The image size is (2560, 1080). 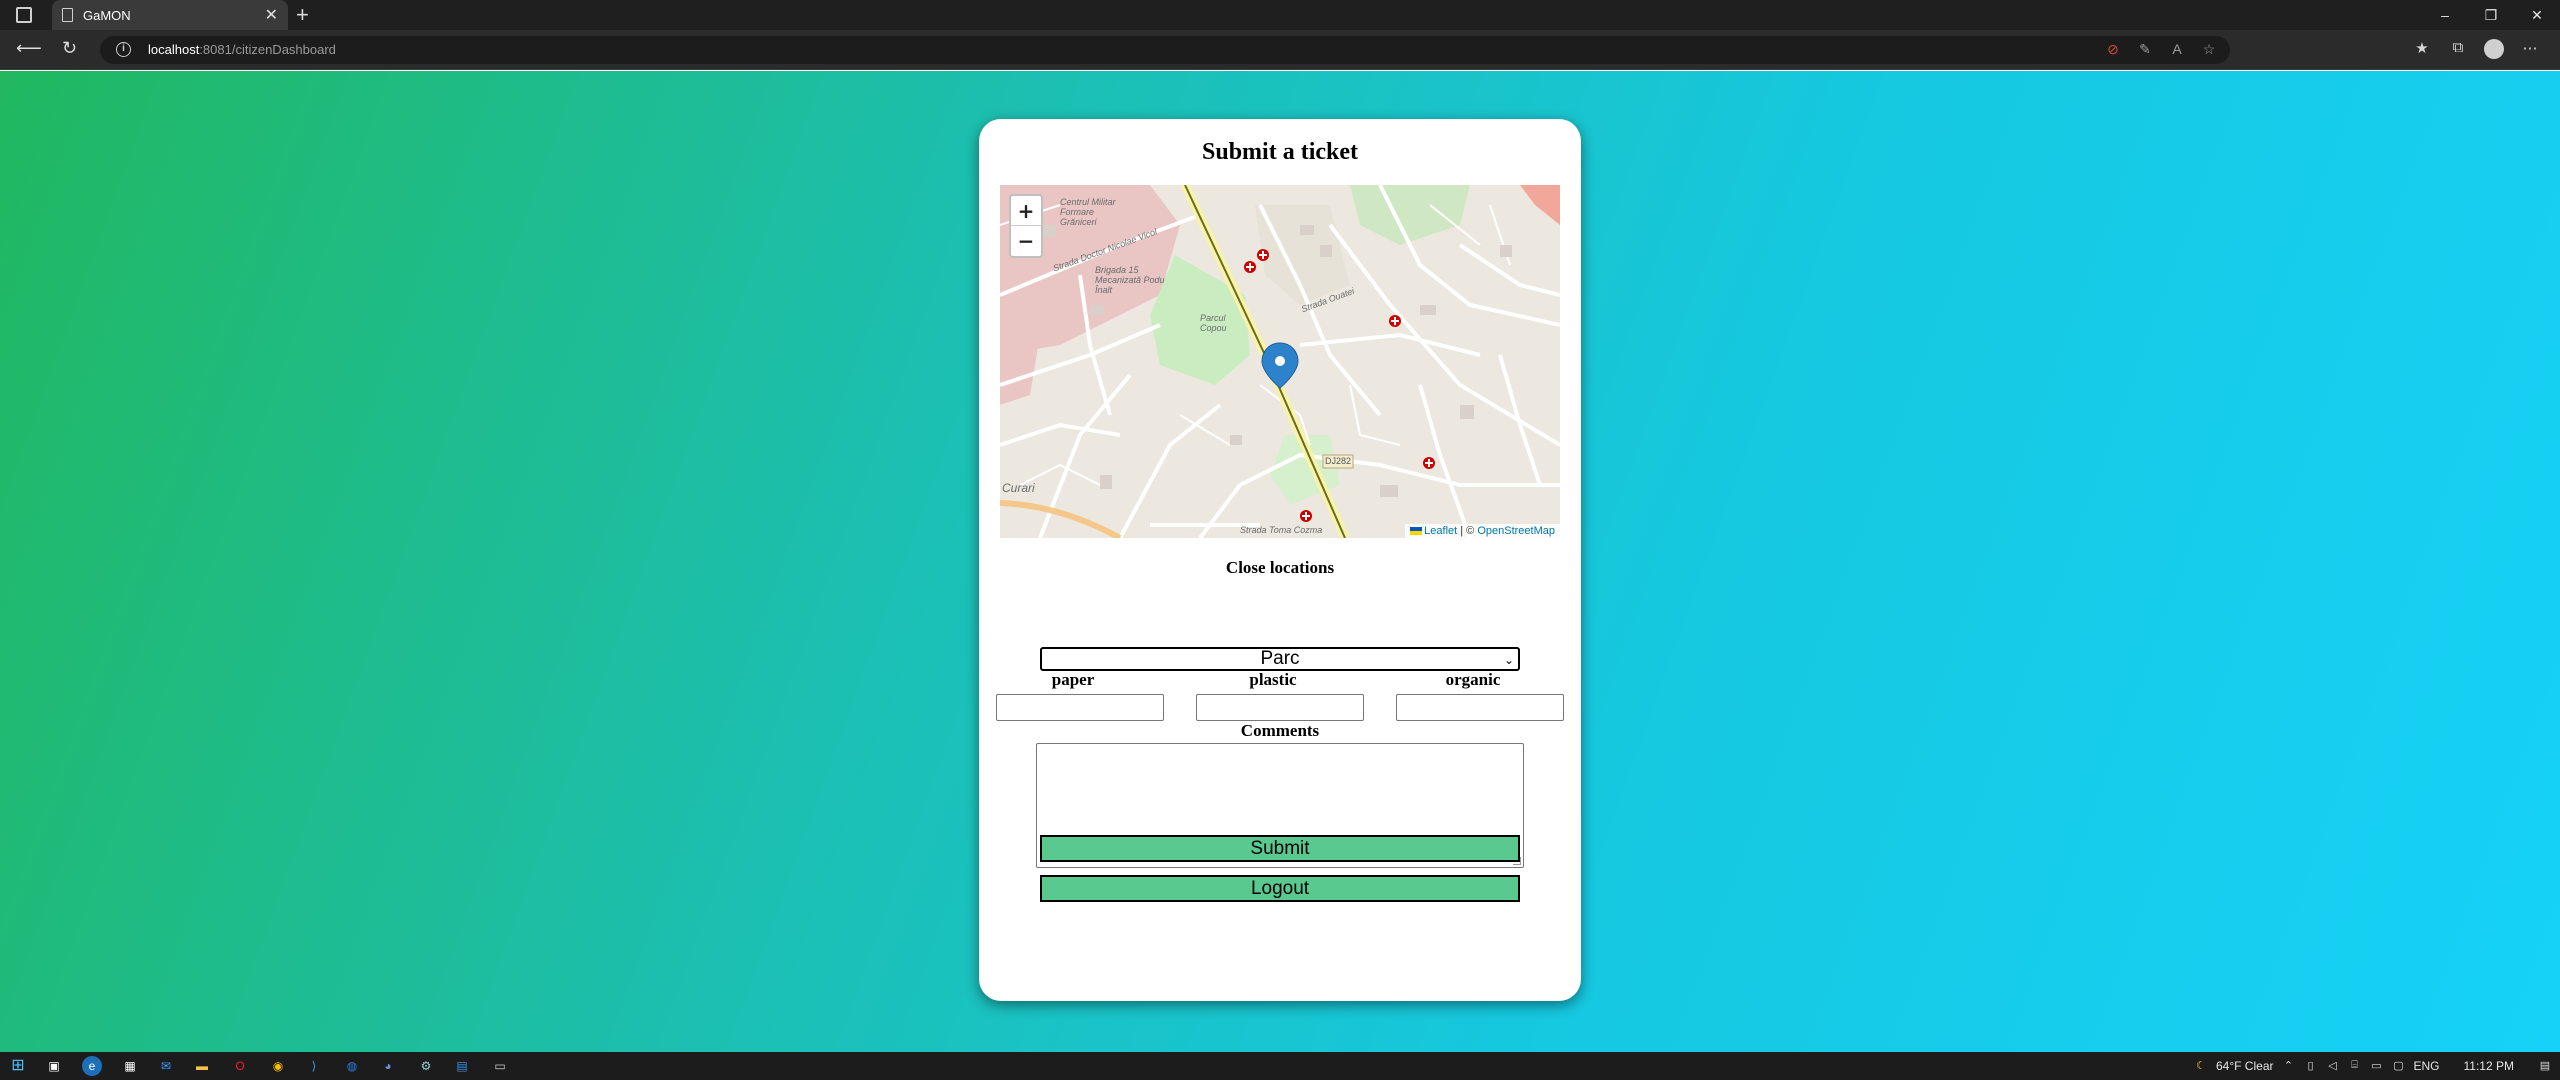 What do you see at coordinates (1080, 707) in the screenshot?
I see `paper-input` at bounding box center [1080, 707].